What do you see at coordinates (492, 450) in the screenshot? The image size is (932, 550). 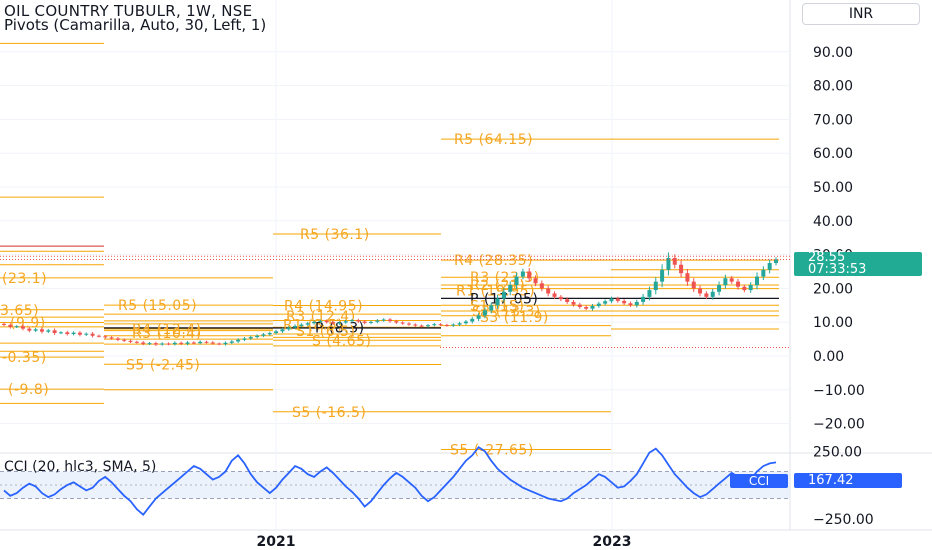 I see `pivot-label: S5 (-27.65)` at bounding box center [492, 450].